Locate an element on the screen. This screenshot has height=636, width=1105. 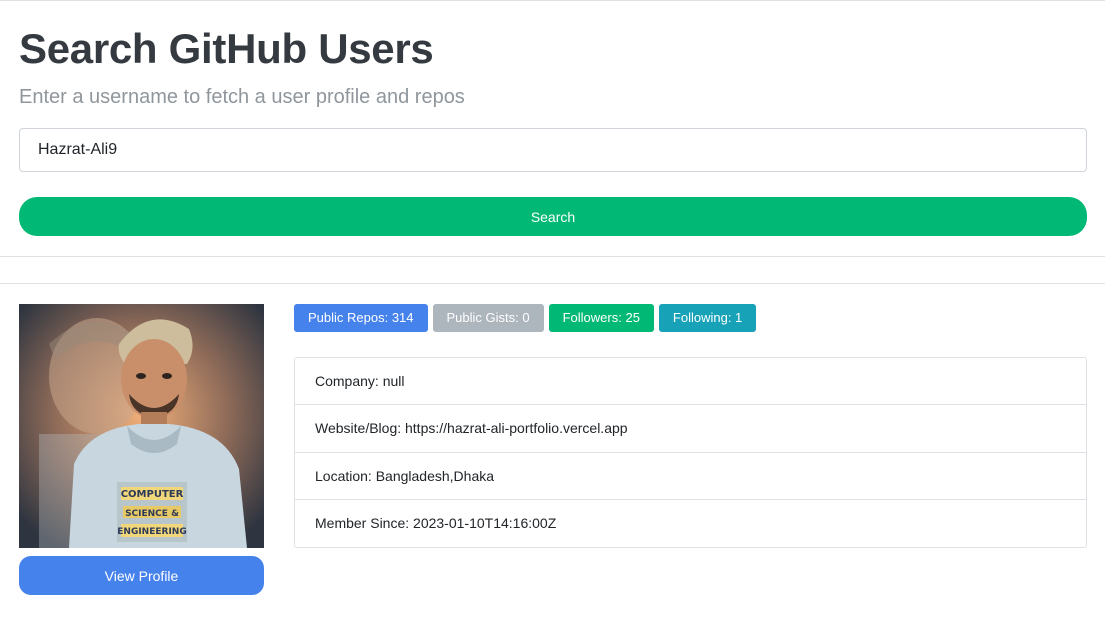
svg-text: COMPUTER is located at coordinates (152, 494).